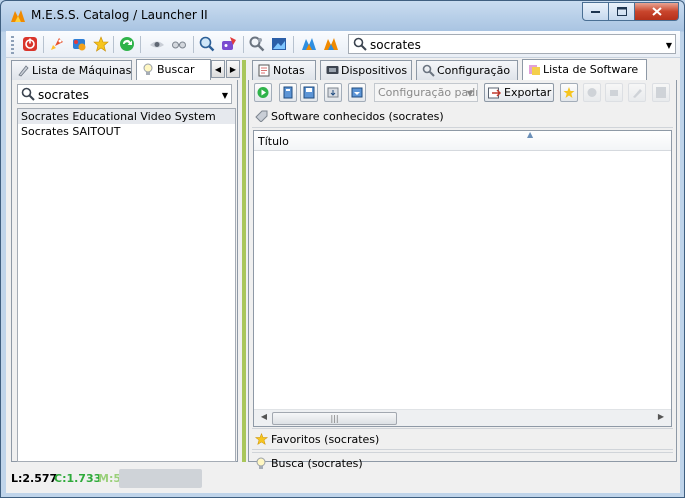 The image size is (685, 498). Describe the element at coordinates (229, 44) in the screenshot. I see `game-icon` at that location.